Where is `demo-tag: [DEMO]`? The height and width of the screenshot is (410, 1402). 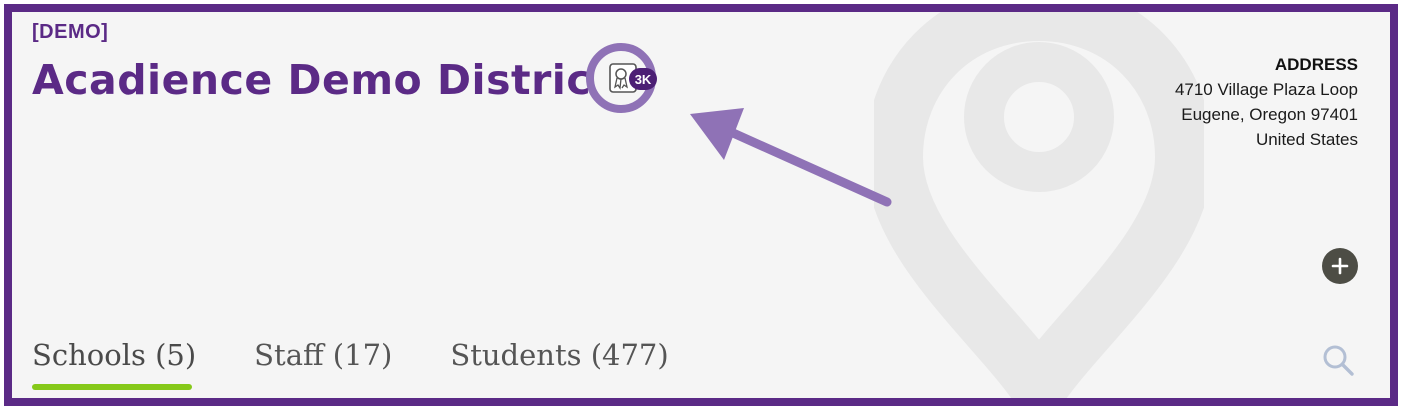
demo-tag: [DEMO] is located at coordinates (70, 32).